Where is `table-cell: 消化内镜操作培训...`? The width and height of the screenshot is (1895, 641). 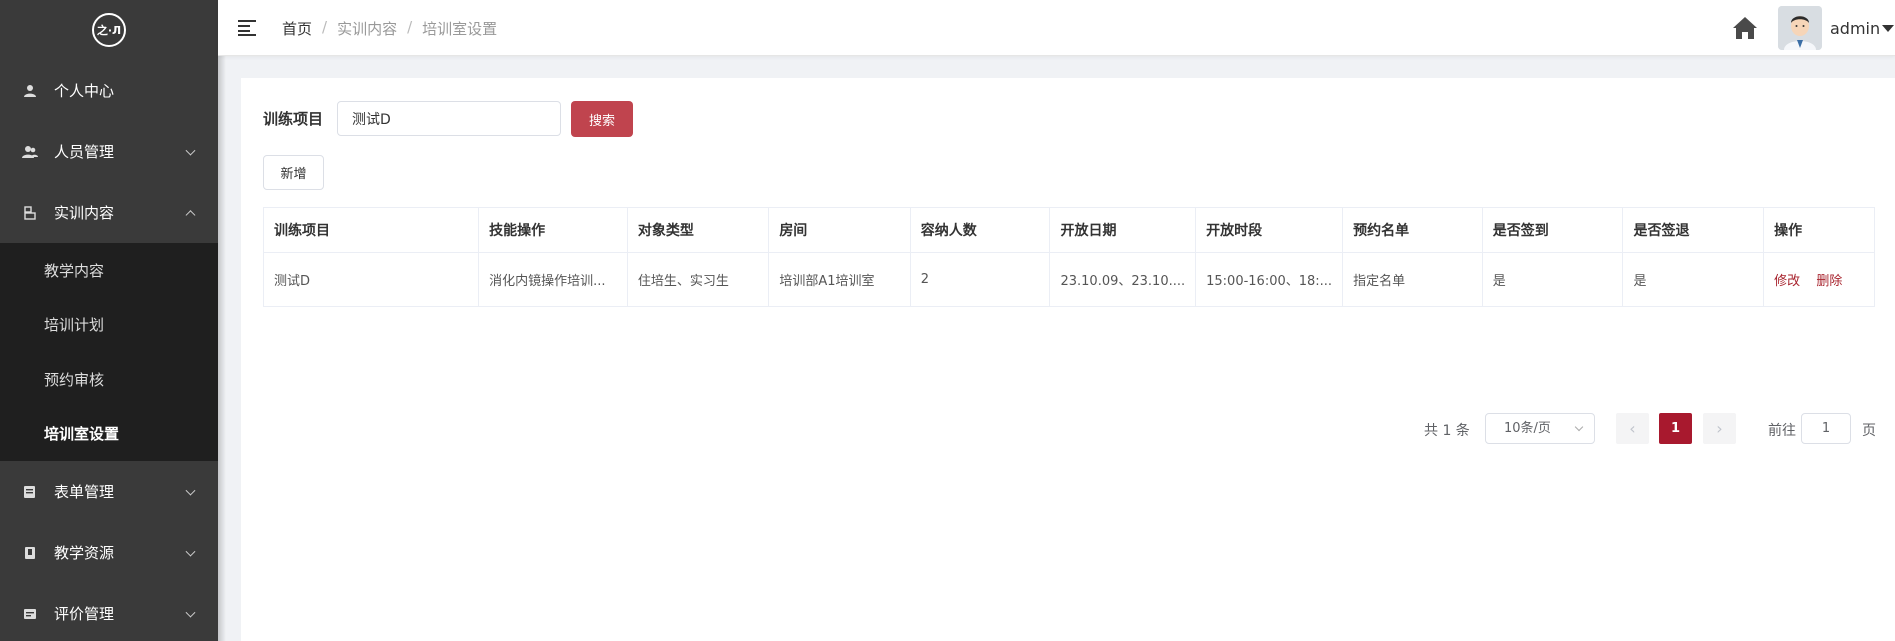 table-cell: 消化内镜操作培训... is located at coordinates (553, 279).